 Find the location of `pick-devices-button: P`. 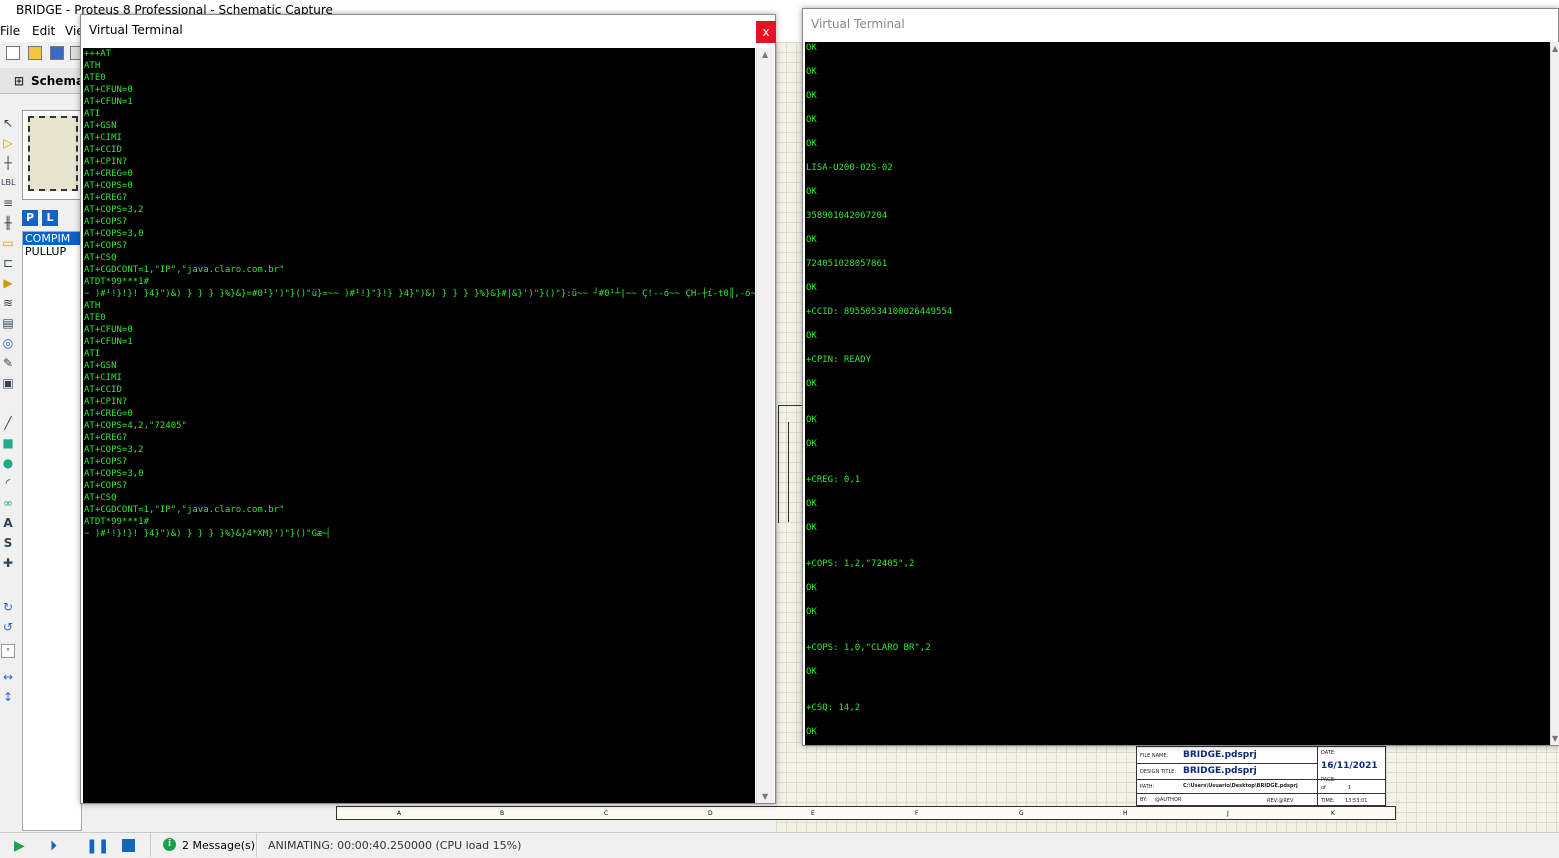

pick-devices-button: P is located at coordinates (30, 218).